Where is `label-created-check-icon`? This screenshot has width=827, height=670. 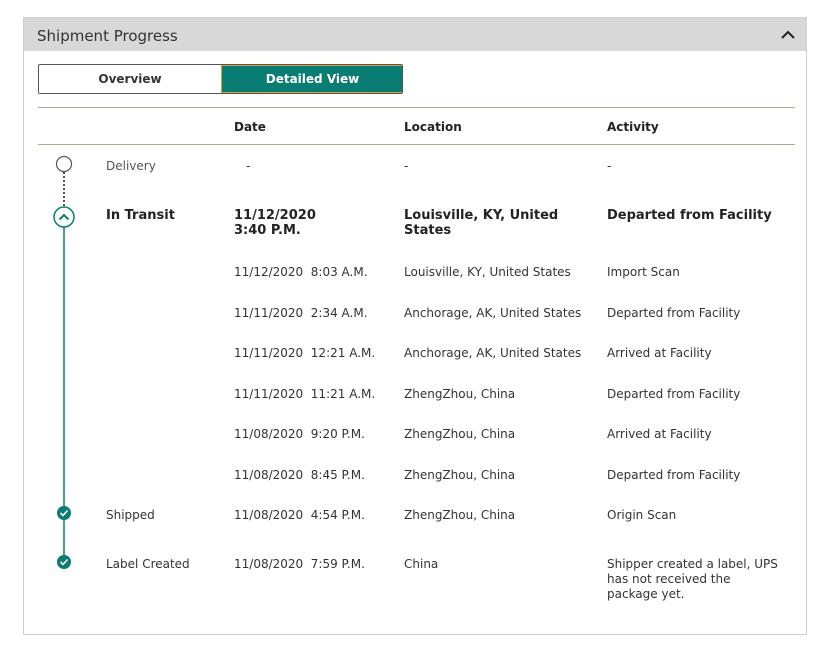
label-created-check-icon is located at coordinates (64, 562).